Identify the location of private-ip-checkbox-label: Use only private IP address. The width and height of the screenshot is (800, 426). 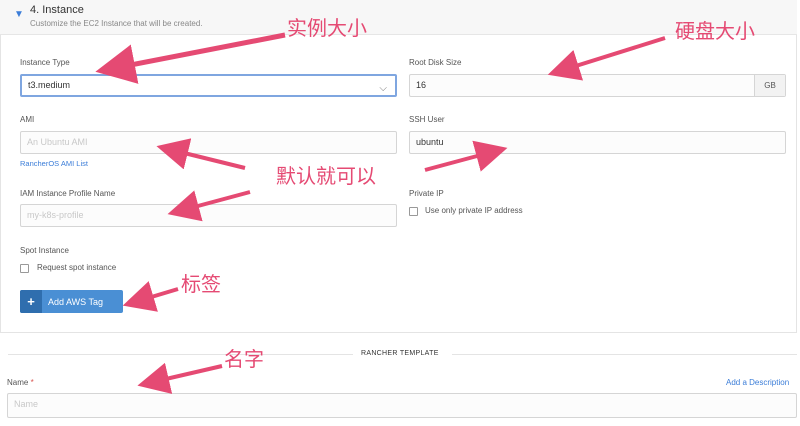
(474, 210).